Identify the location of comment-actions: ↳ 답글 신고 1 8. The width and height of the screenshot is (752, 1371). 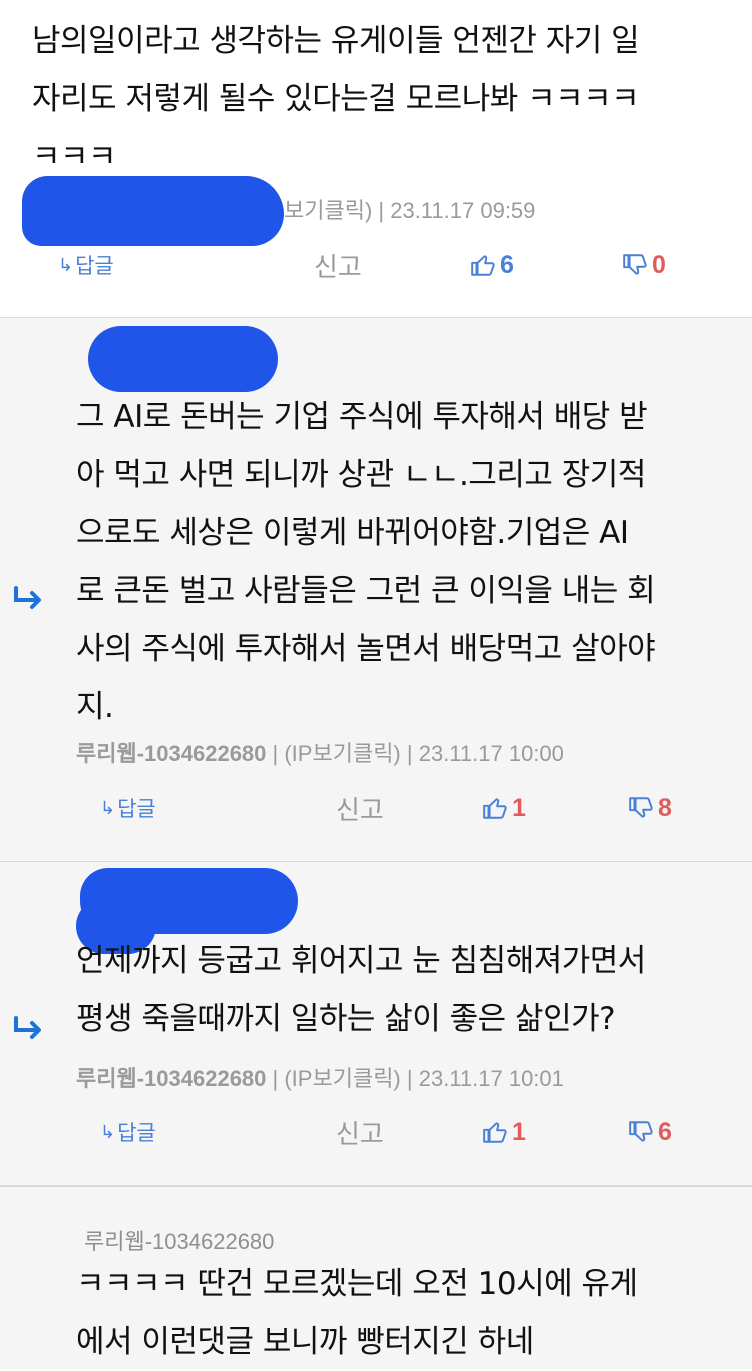
(376, 808).